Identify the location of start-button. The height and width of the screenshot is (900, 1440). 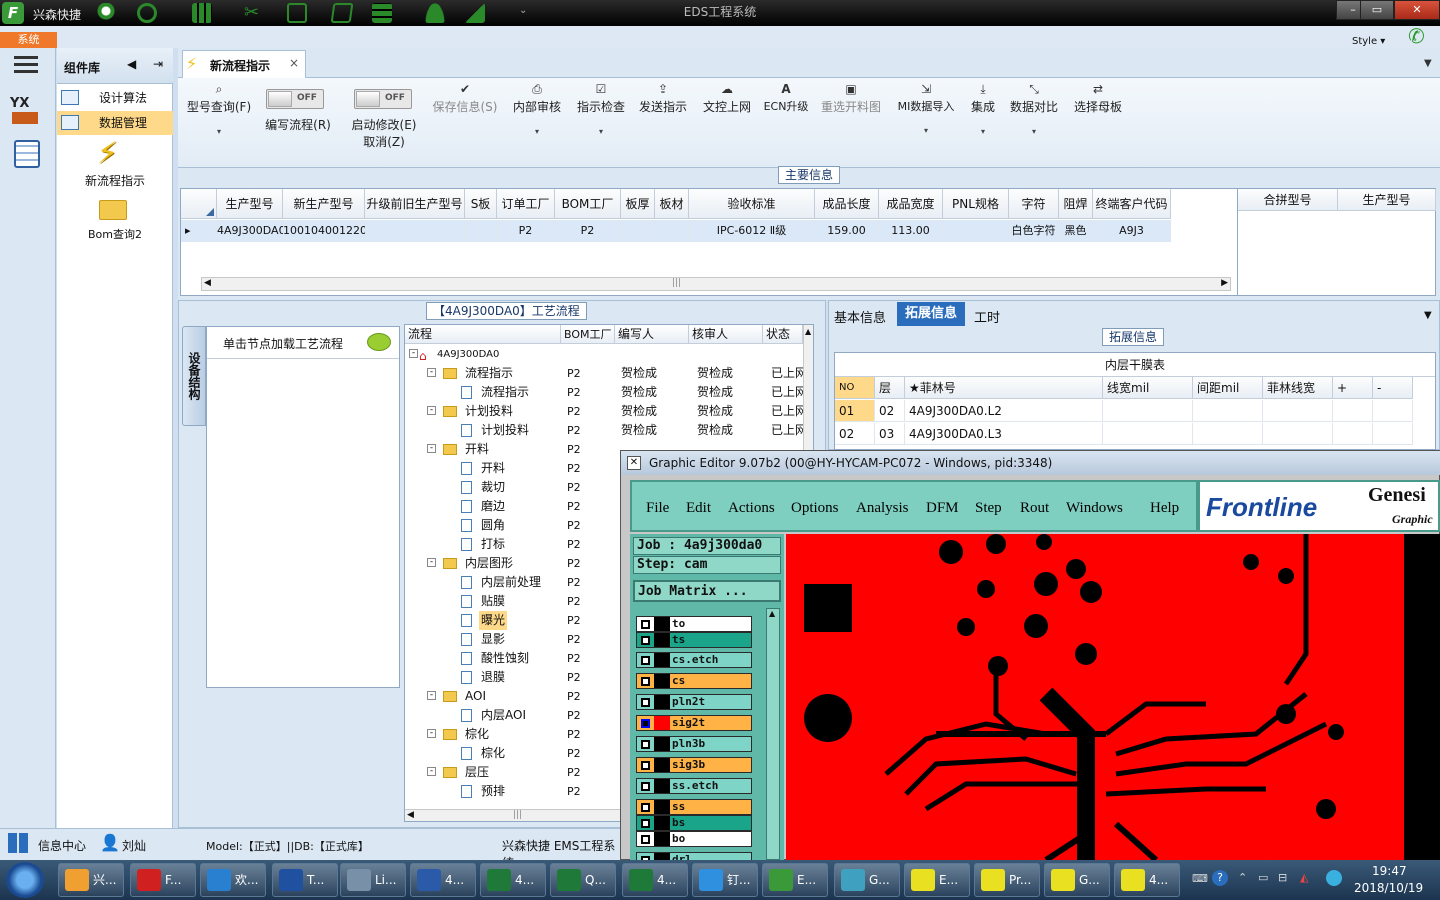
(25, 880).